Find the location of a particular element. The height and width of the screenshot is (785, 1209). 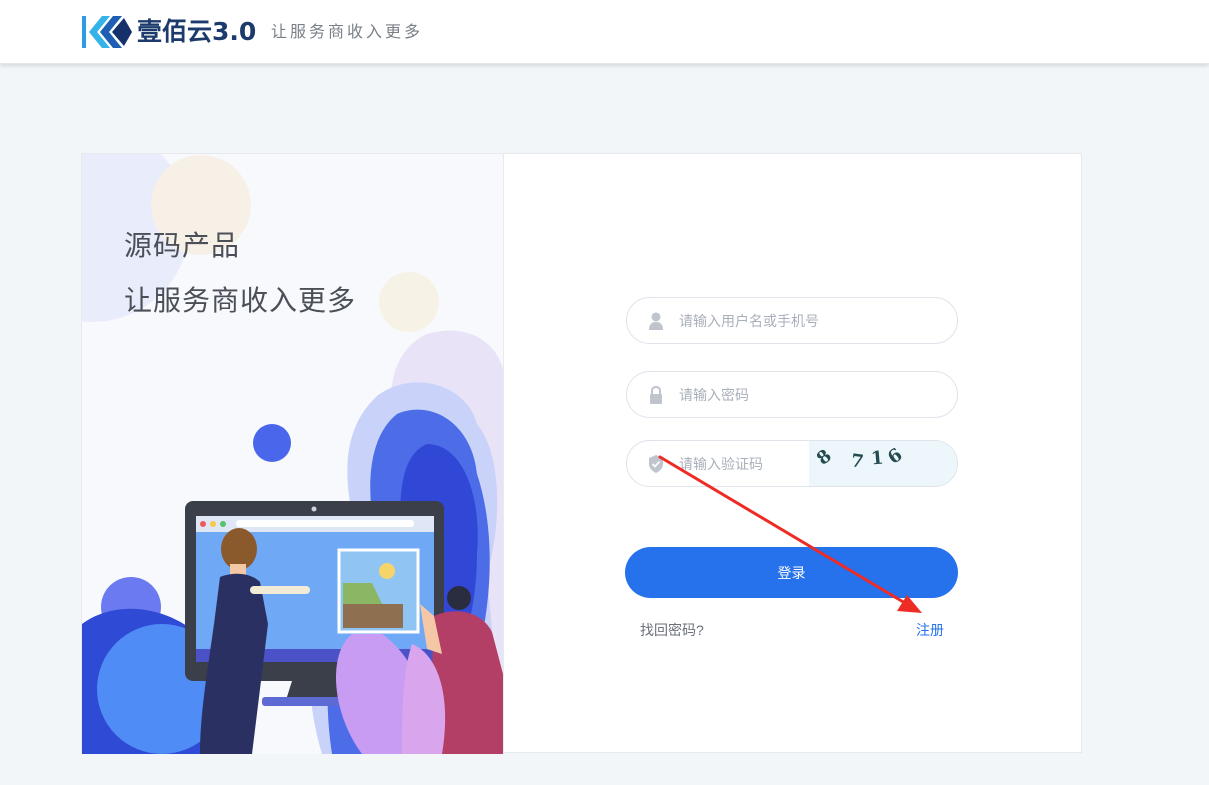

promo-title: 源码产品 is located at coordinates (182, 245).